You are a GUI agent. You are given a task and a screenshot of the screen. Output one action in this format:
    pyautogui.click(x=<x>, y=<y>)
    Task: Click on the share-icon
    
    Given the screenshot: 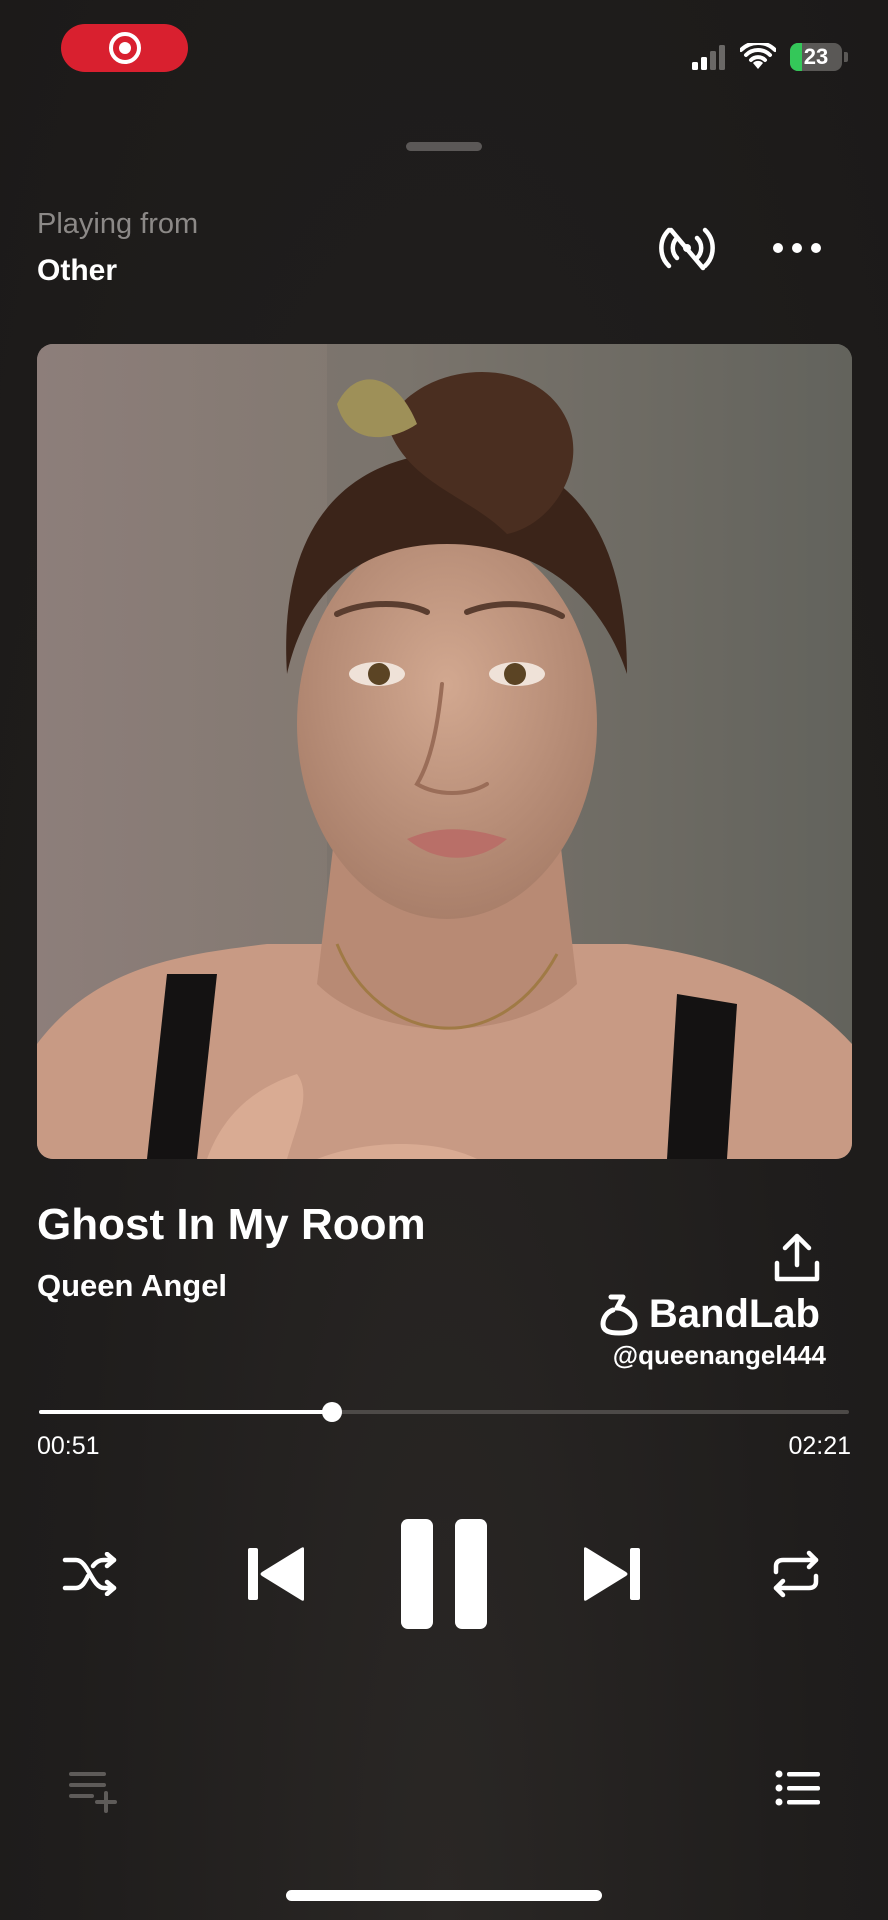 What is the action you would take?
    pyautogui.click(x=797, y=1257)
    